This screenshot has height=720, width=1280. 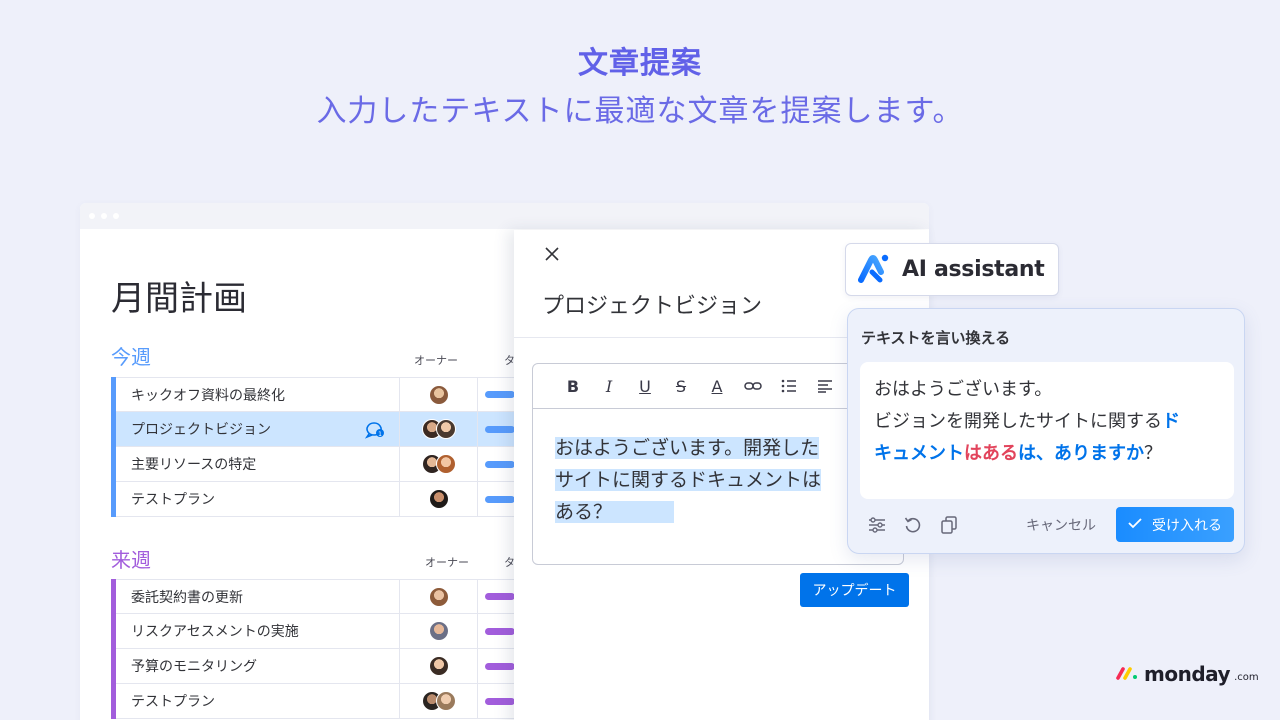 What do you see at coordinates (963, 389) in the screenshot?
I see `suggestion-line: おはようございます。` at bounding box center [963, 389].